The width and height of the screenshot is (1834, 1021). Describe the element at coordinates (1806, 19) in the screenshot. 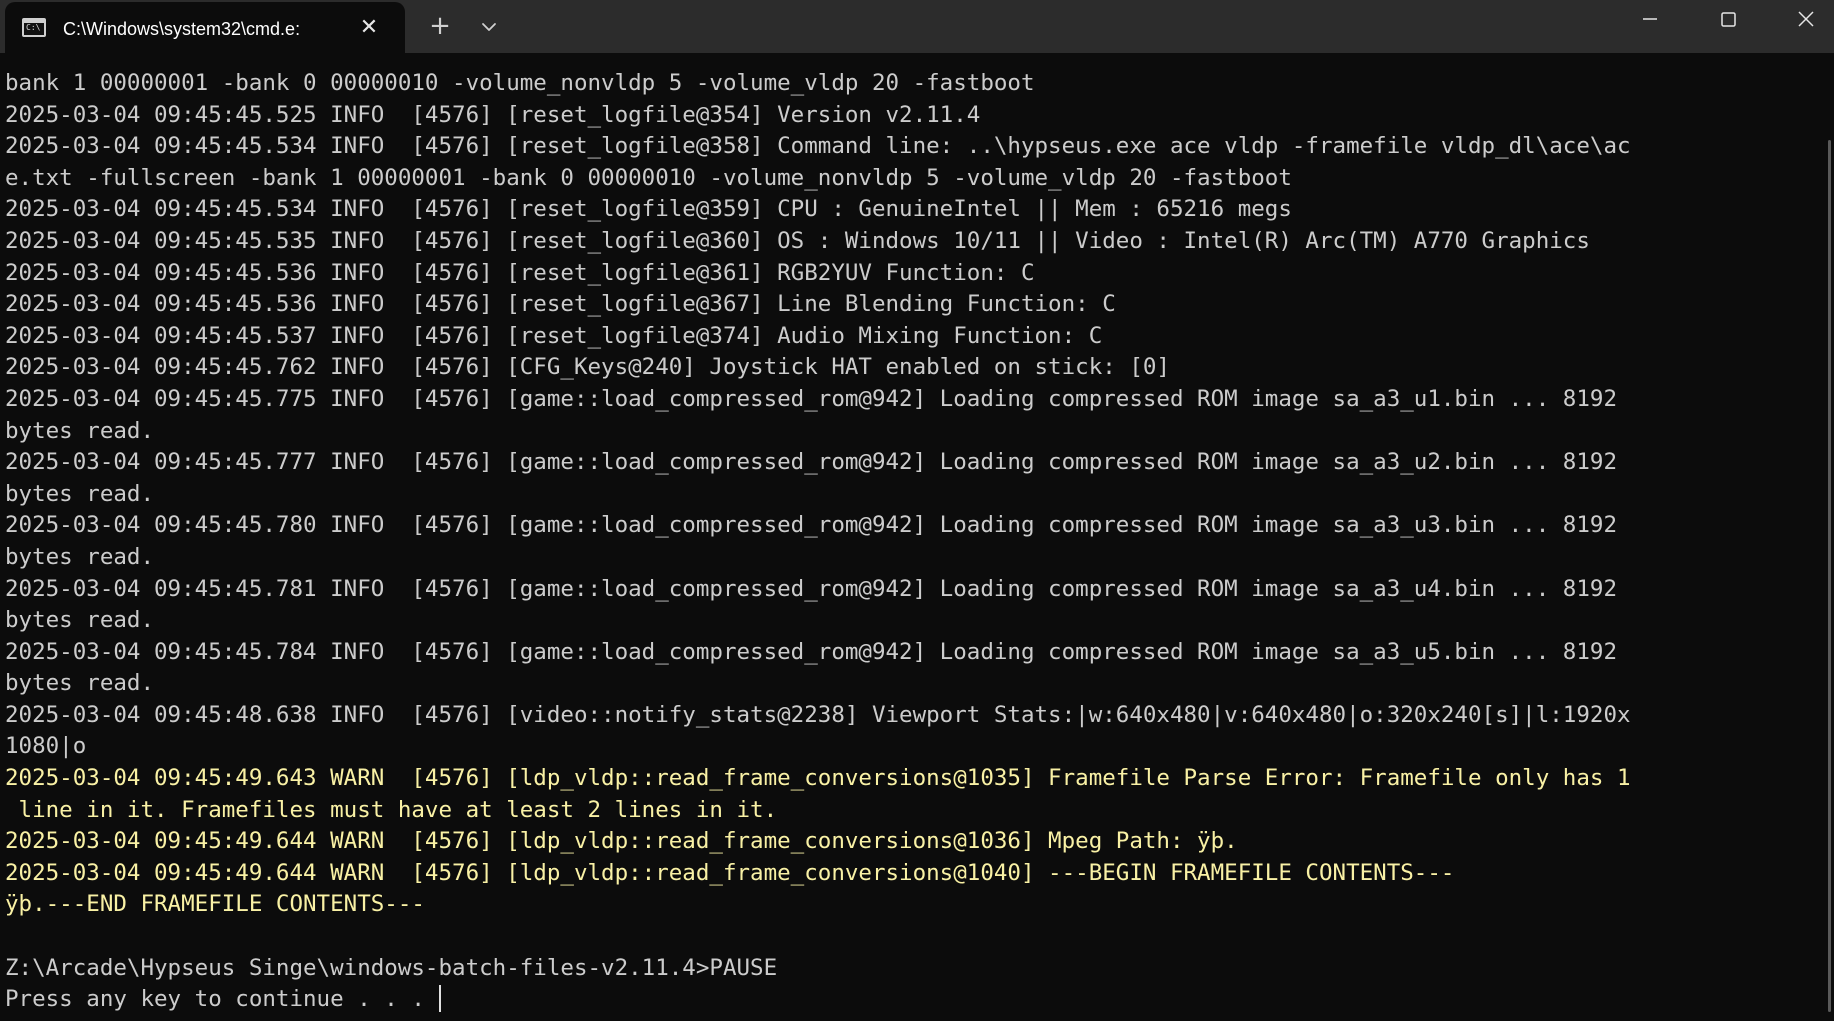

I see `close-icon` at that location.